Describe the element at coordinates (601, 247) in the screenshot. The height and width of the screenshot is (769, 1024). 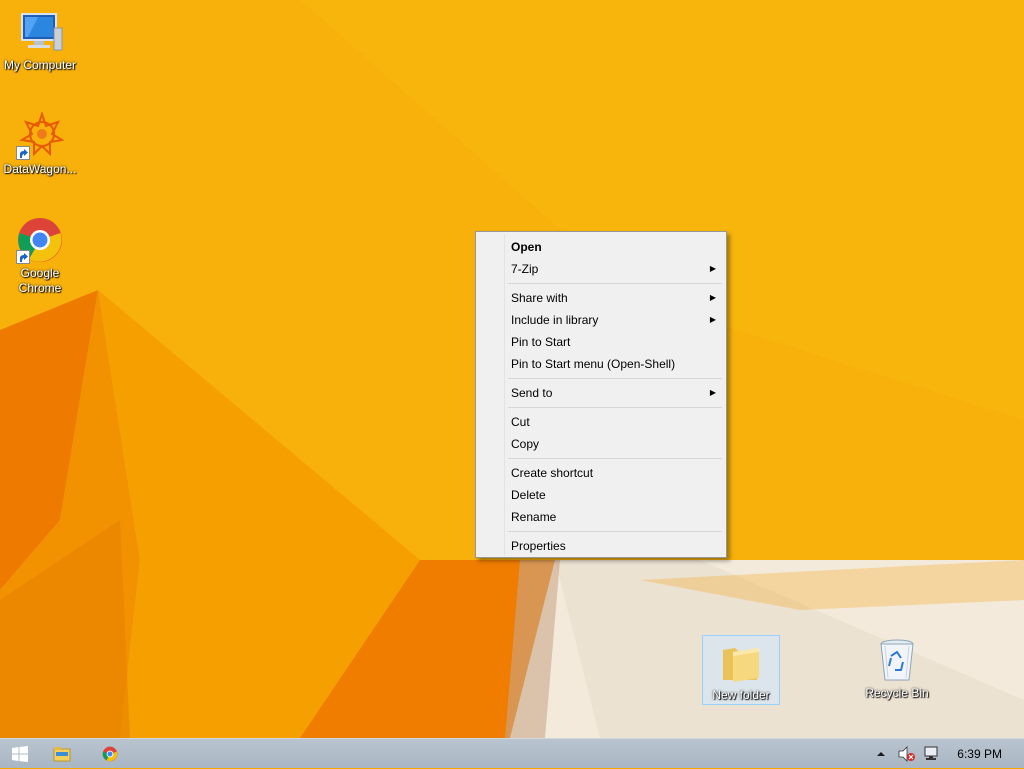
I see `menu-item-open: Open` at that location.